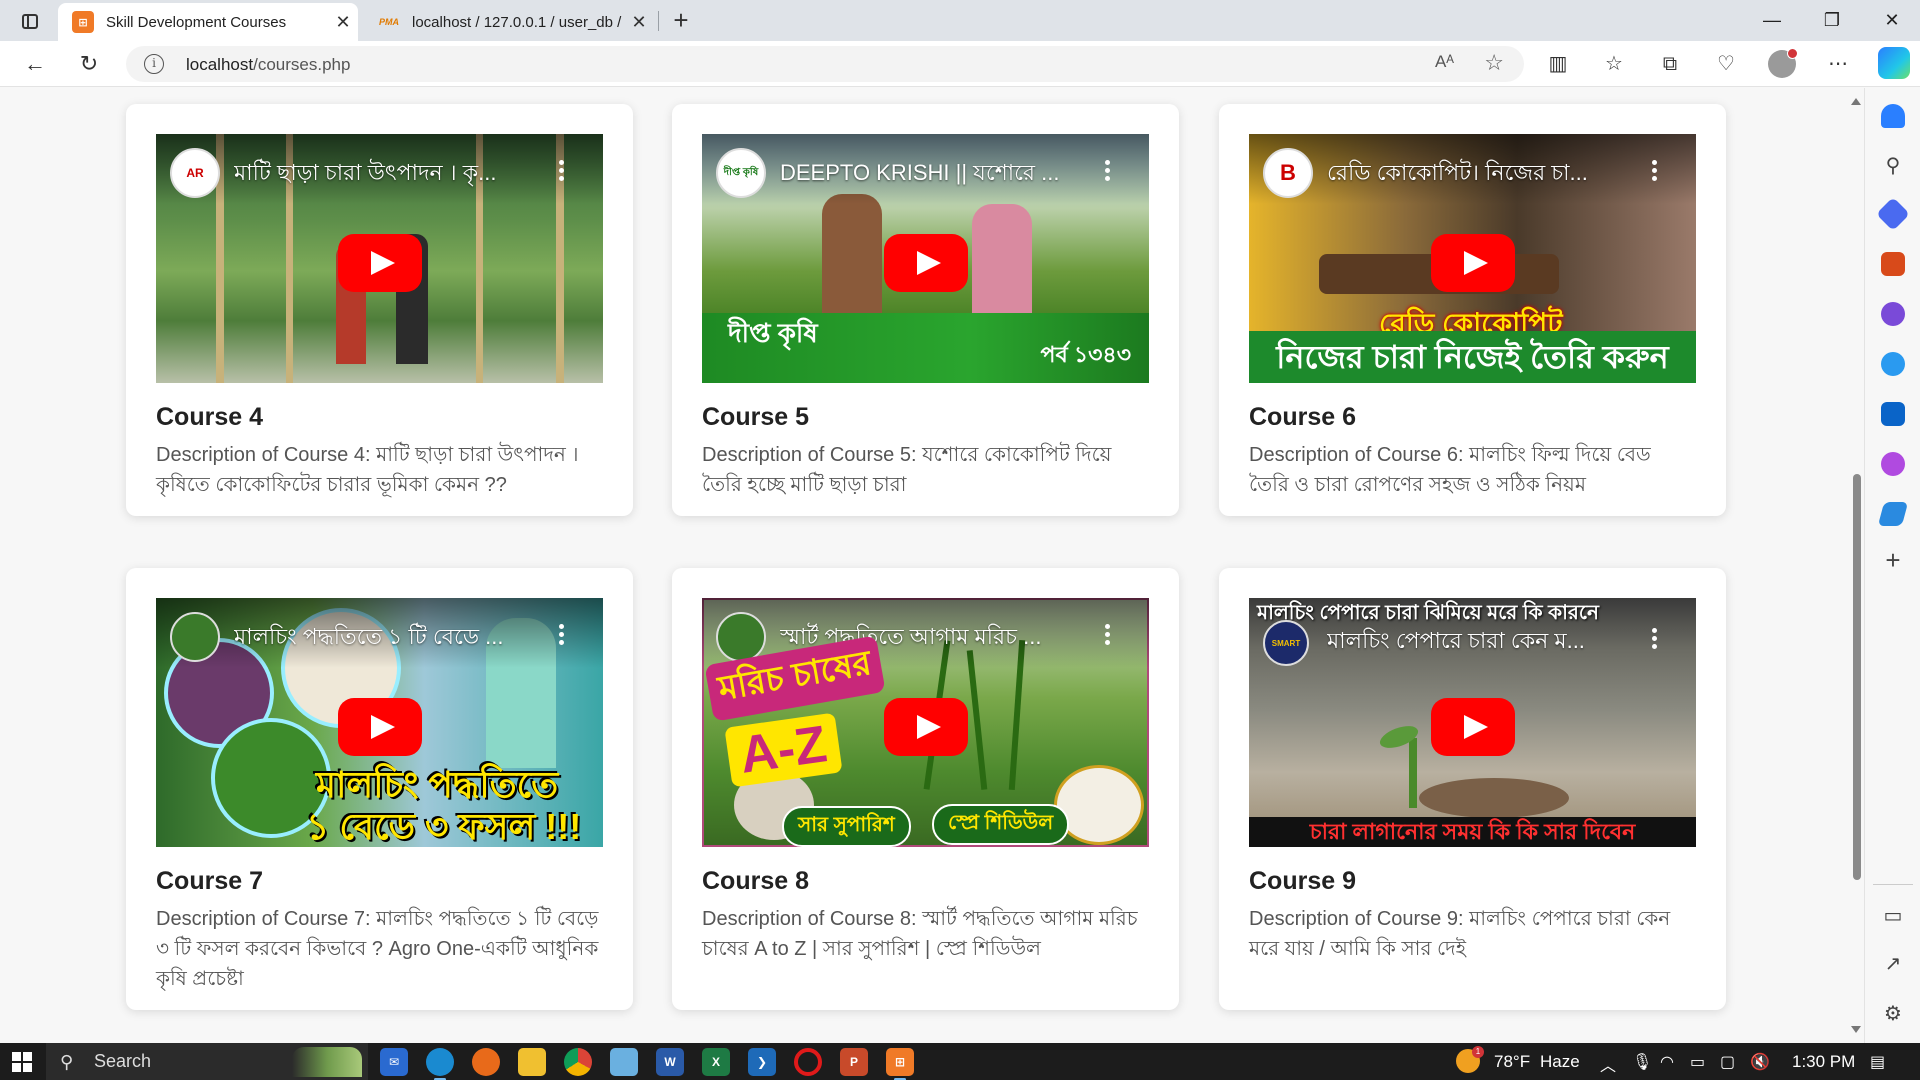 This screenshot has width=1920, height=1080. I want to click on tab-skill-development-courses: ⊞ Skill Development Courses ✕, so click(208, 22).